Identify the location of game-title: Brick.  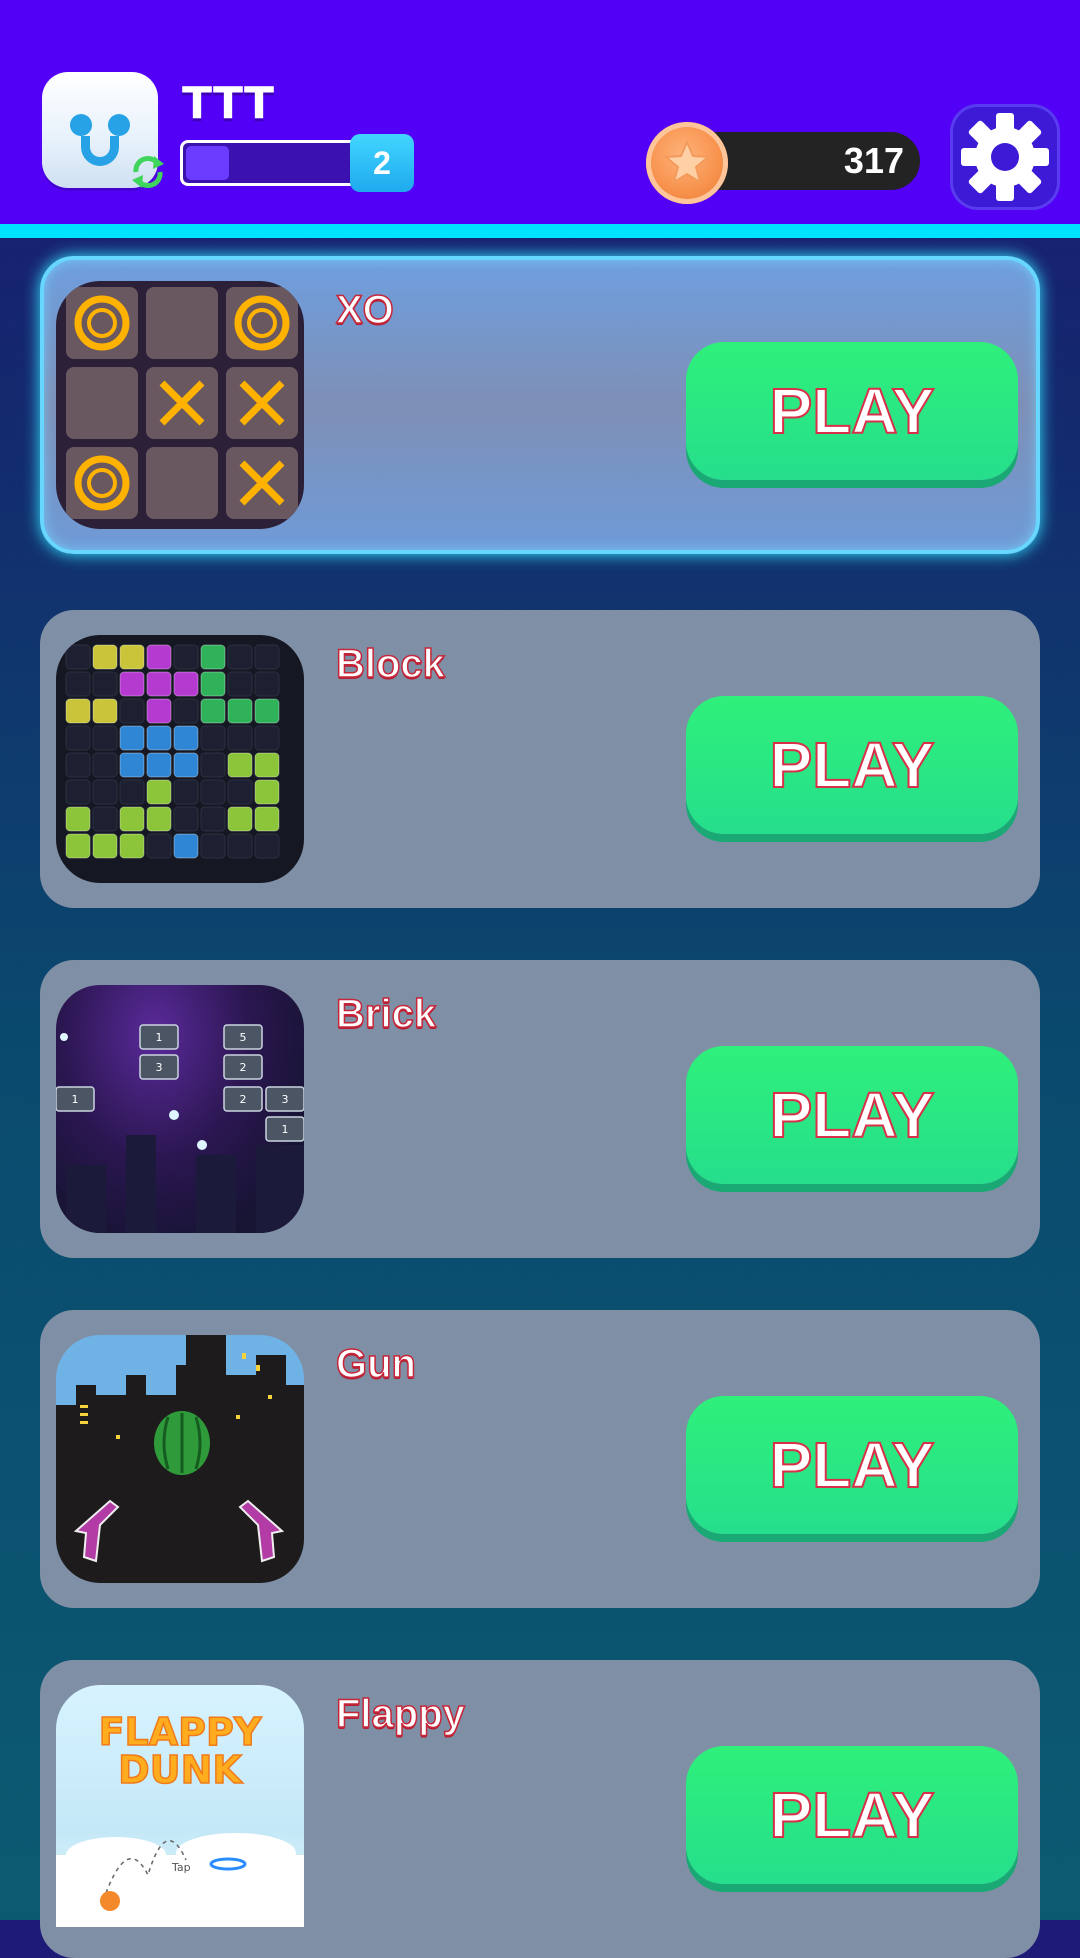
(386, 1014).